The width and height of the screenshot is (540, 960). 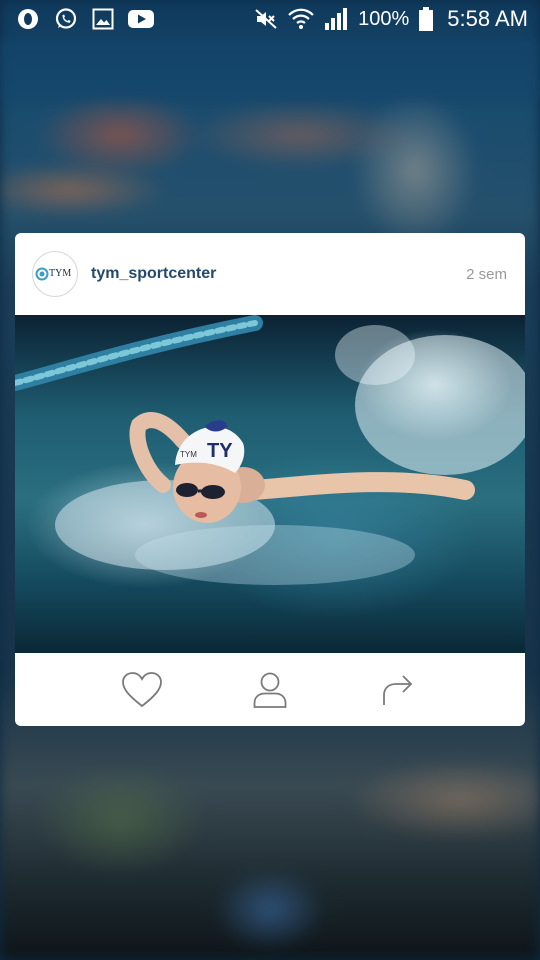 What do you see at coordinates (141, 19) in the screenshot?
I see `youtube-icon` at bounding box center [141, 19].